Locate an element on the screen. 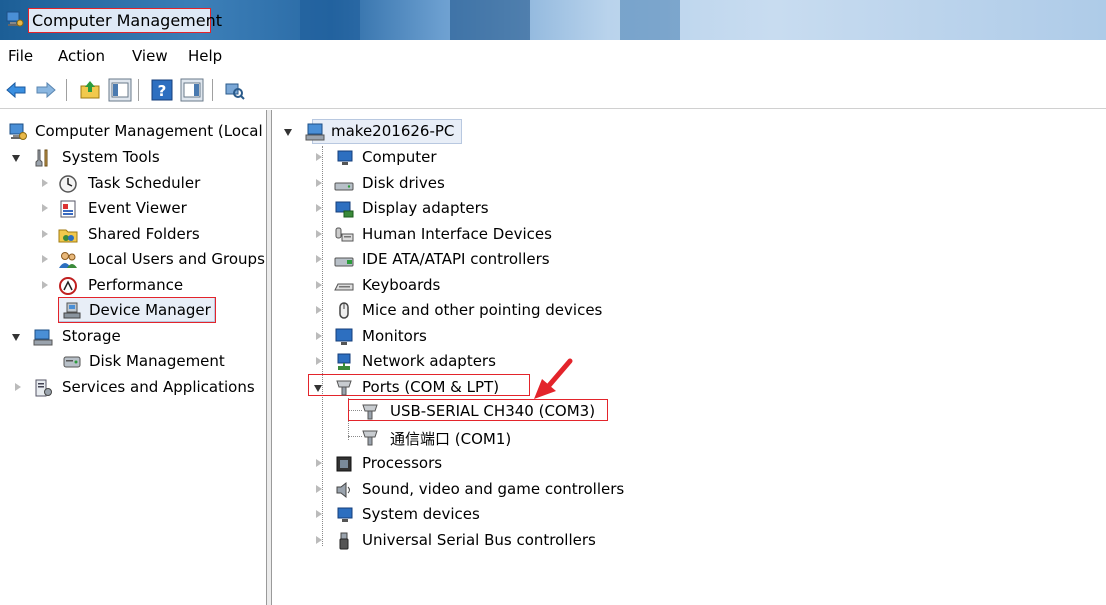  tree-item-root: make201626-PC is located at coordinates (689, 131).